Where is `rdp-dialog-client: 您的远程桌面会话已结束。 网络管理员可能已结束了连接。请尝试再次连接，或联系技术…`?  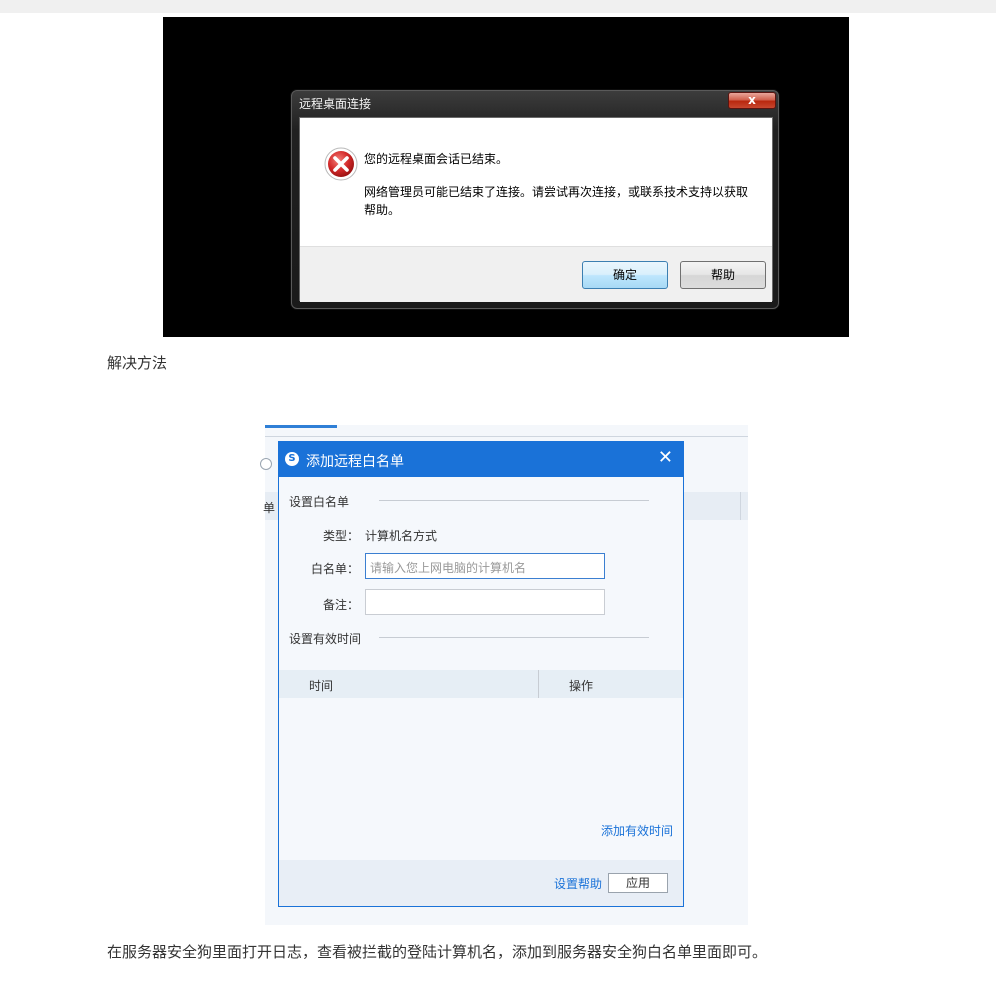
rdp-dialog-client: 您的远程桌面会话已结束。 网络管理员可能已结束了连接。请尝试再次连接，或联系技术… is located at coordinates (536, 209).